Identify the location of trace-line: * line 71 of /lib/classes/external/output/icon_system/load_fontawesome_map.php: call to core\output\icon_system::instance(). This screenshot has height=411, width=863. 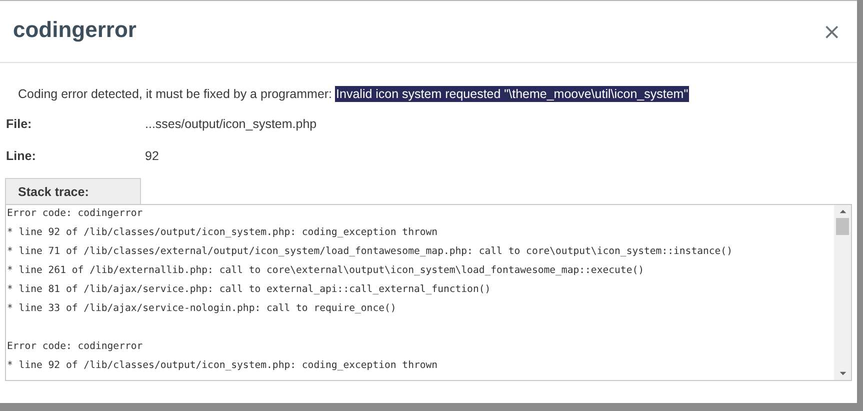
(370, 252).